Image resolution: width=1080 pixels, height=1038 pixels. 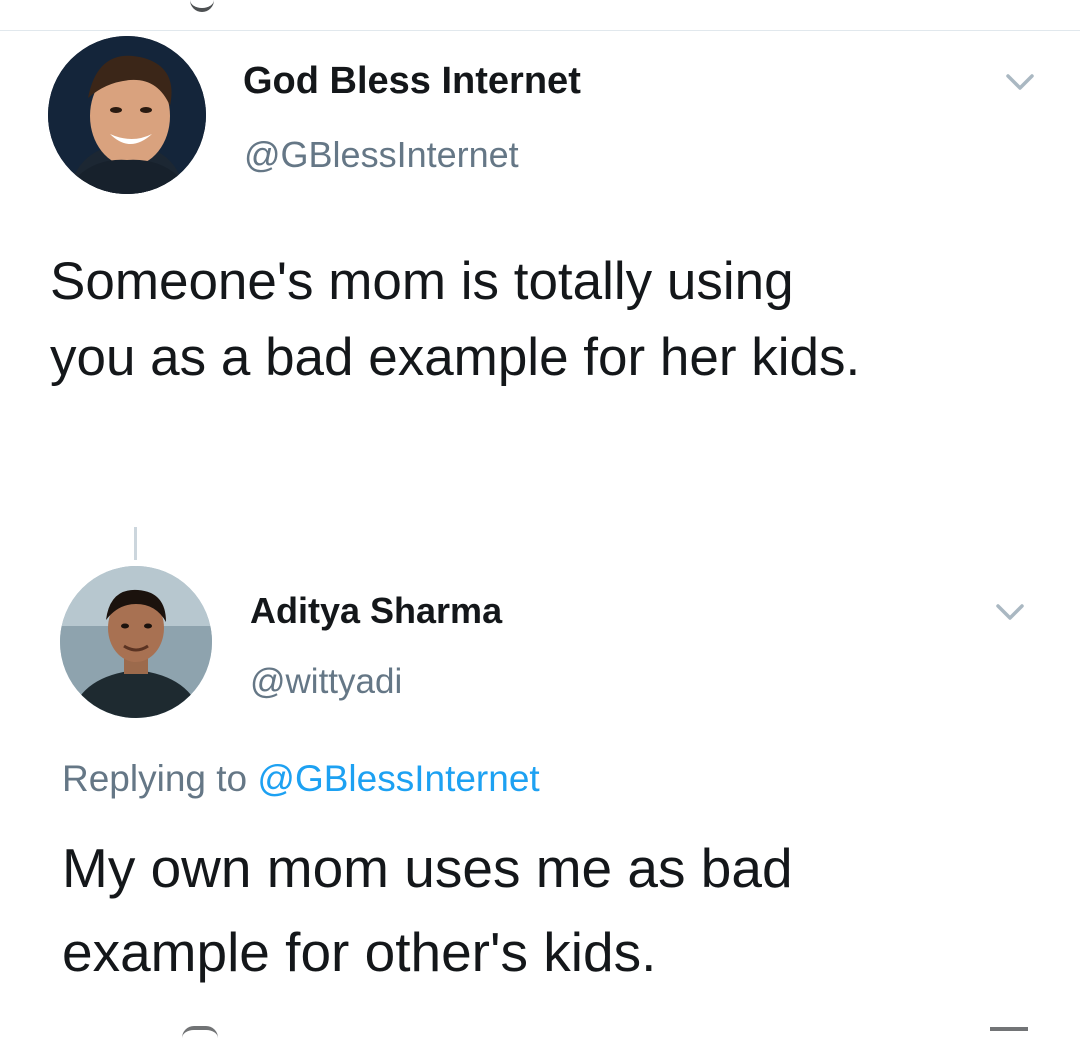 I want to click on reply-text-line: My own mom uses me as bad, so click(x=427, y=868).